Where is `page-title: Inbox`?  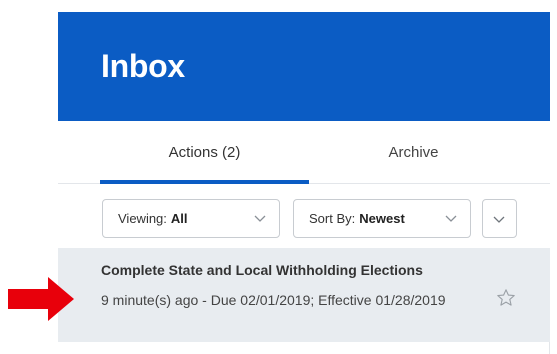
page-title: Inbox is located at coordinates (143, 66).